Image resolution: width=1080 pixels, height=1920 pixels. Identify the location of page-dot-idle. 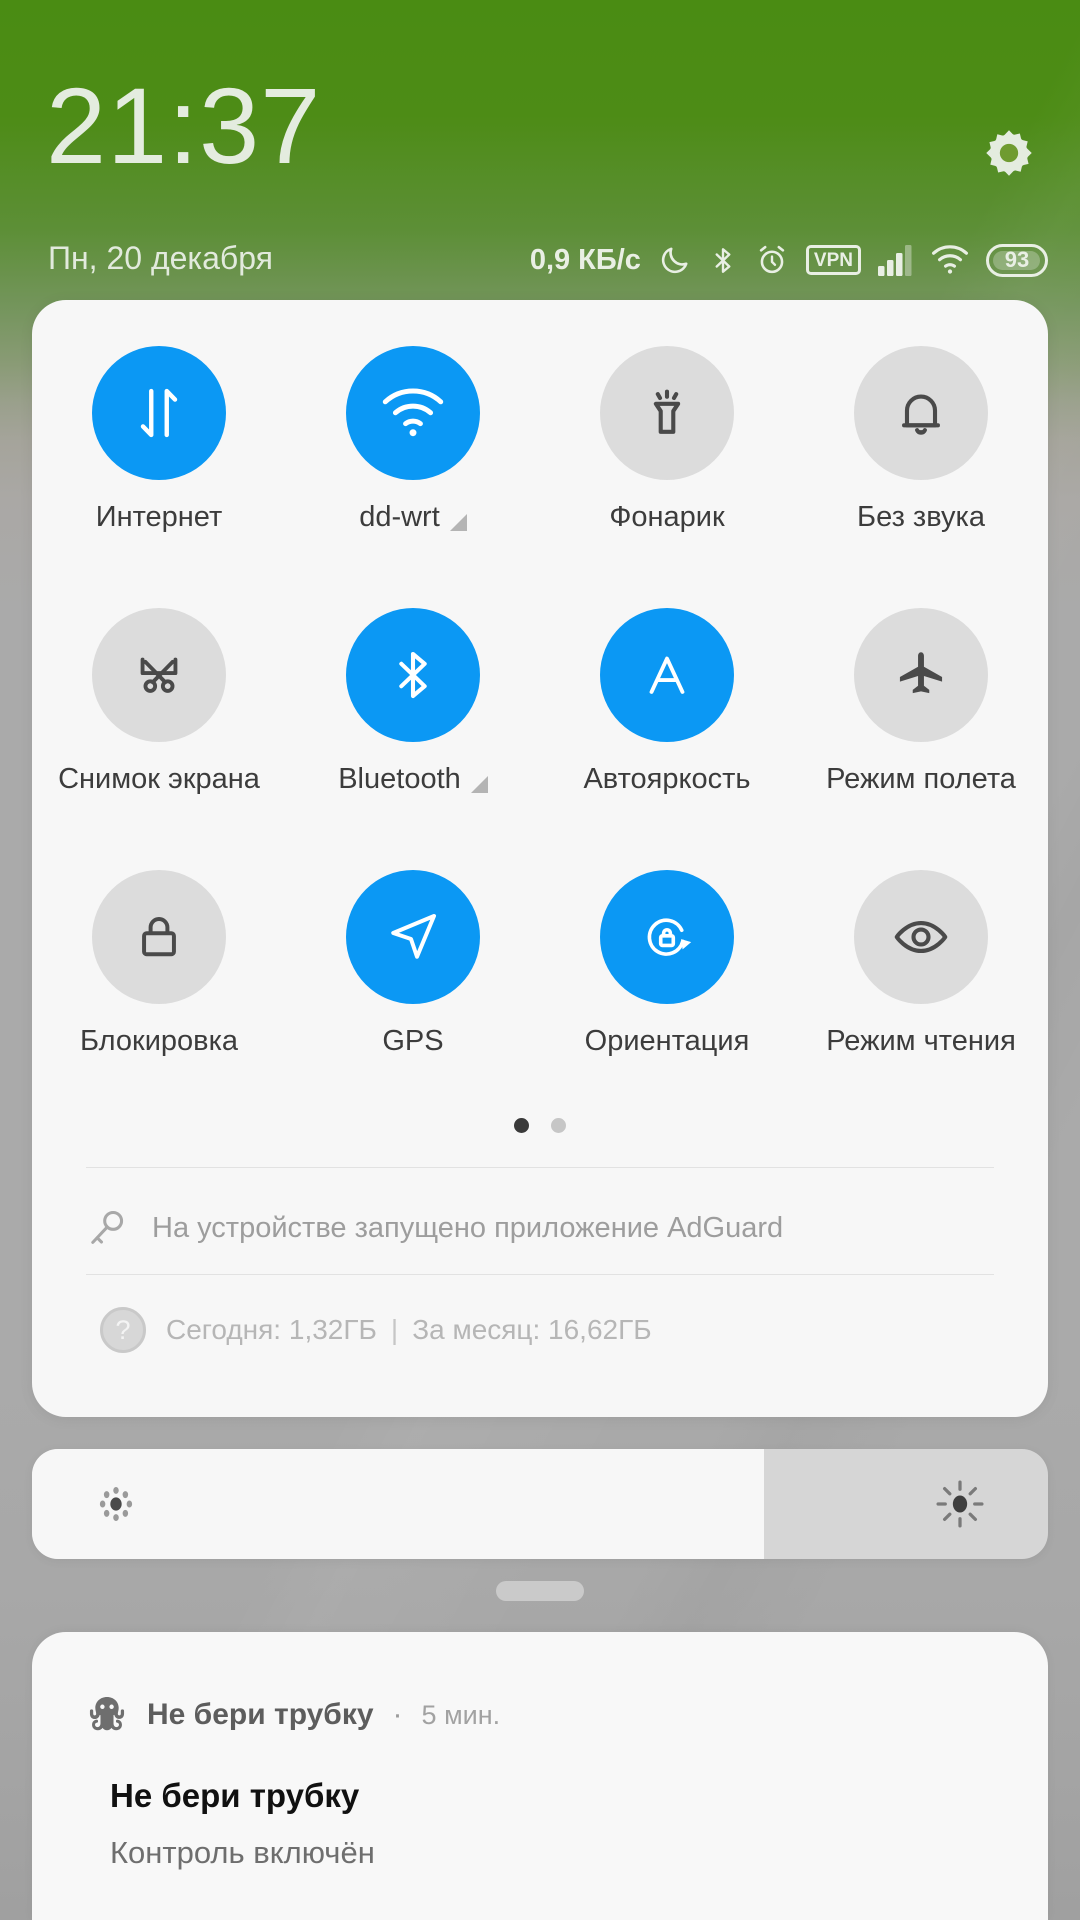
(558, 1125).